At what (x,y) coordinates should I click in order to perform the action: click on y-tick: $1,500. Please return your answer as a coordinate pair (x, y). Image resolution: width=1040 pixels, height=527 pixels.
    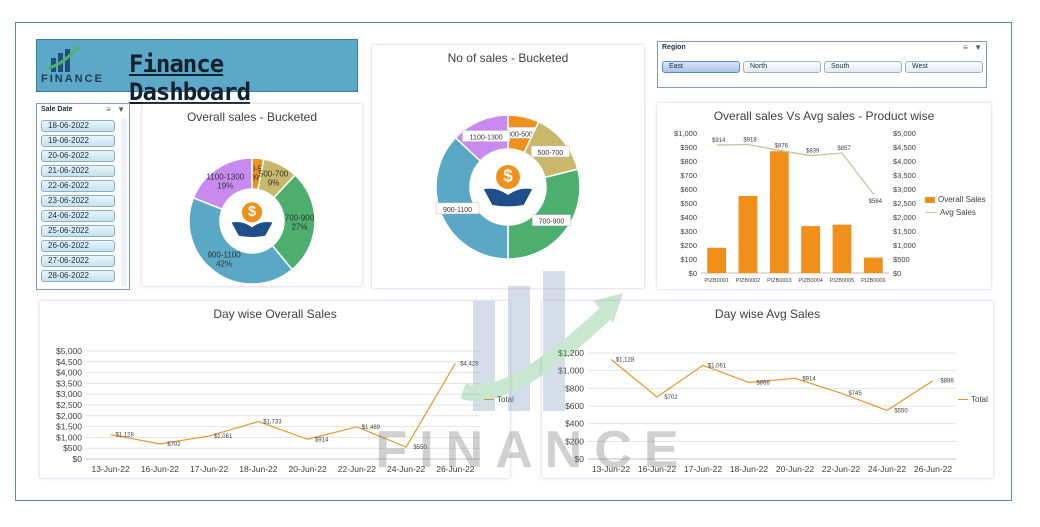
    Looking at the image, I should click on (69, 427).